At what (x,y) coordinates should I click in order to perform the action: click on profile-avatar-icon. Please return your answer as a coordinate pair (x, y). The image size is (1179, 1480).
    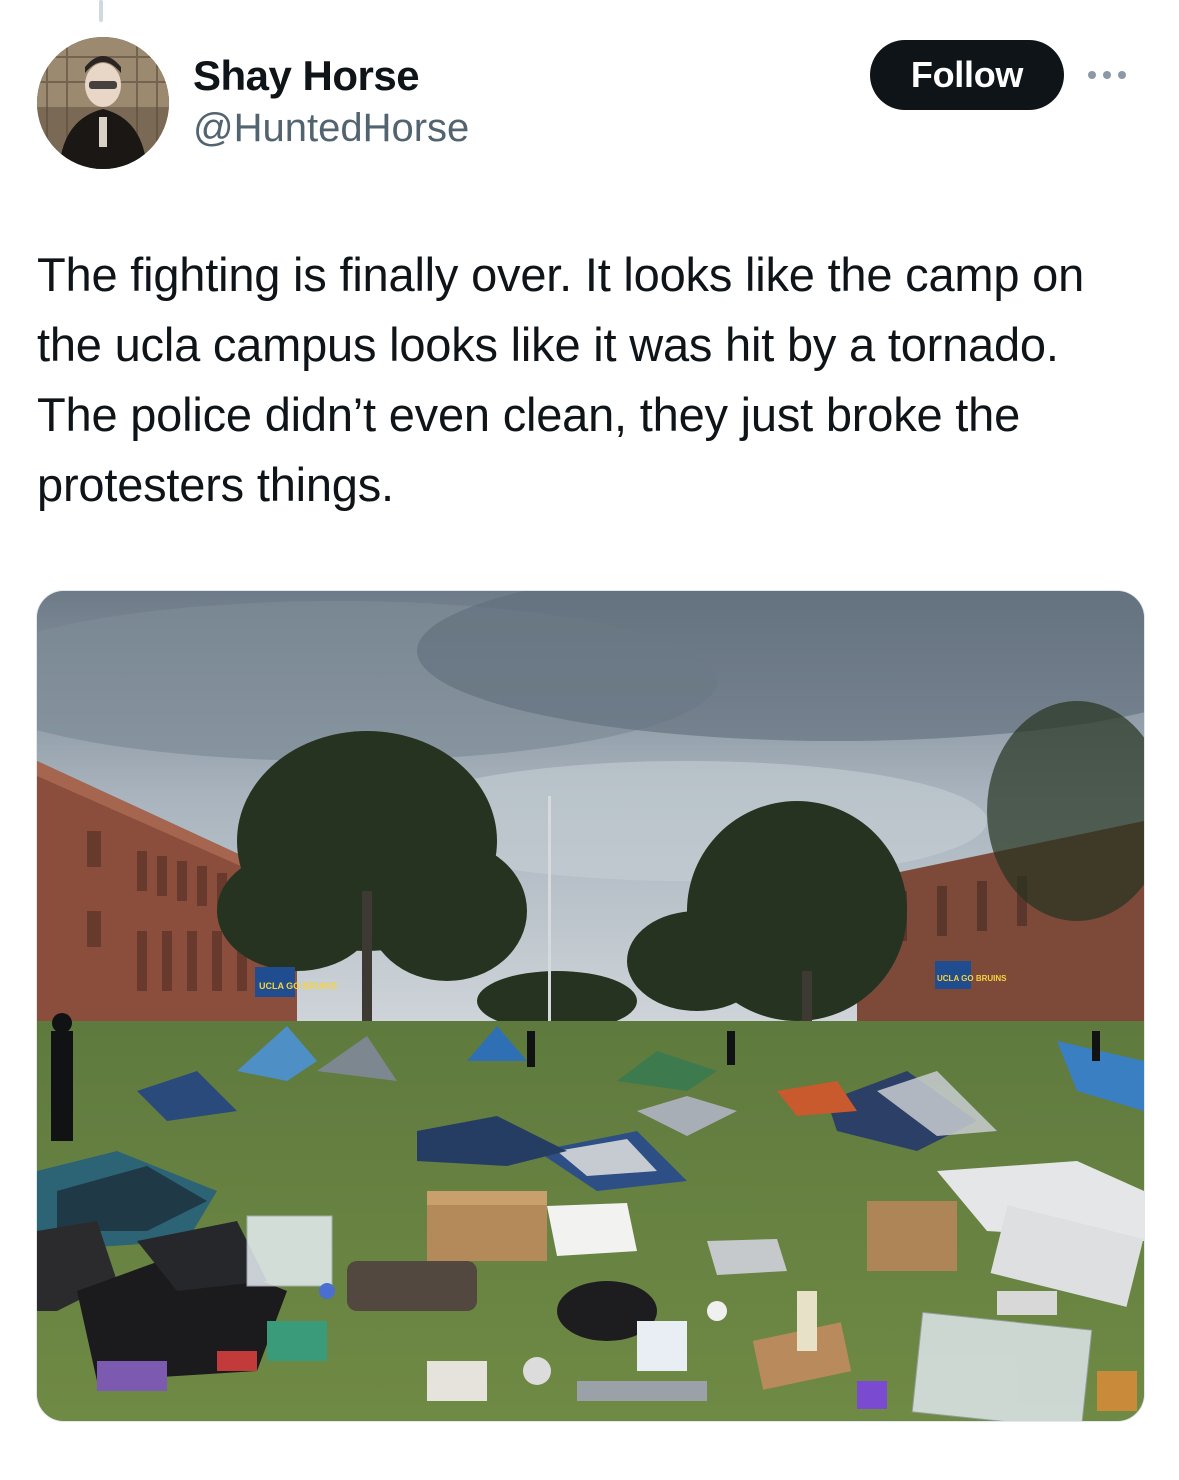
    Looking at the image, I should click on (103, 103).